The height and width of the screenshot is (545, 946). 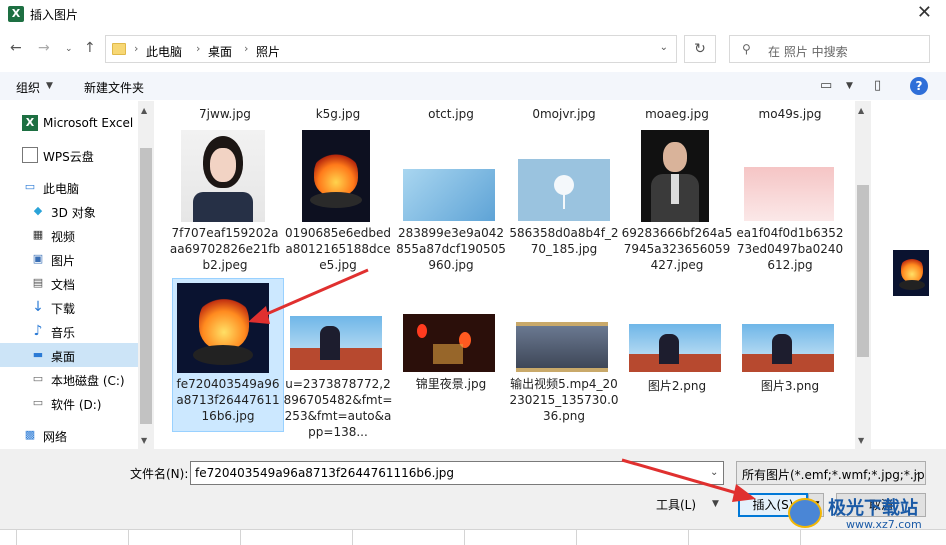 I want to click on view-options-icon: ▭, so click(x=826, y=85).